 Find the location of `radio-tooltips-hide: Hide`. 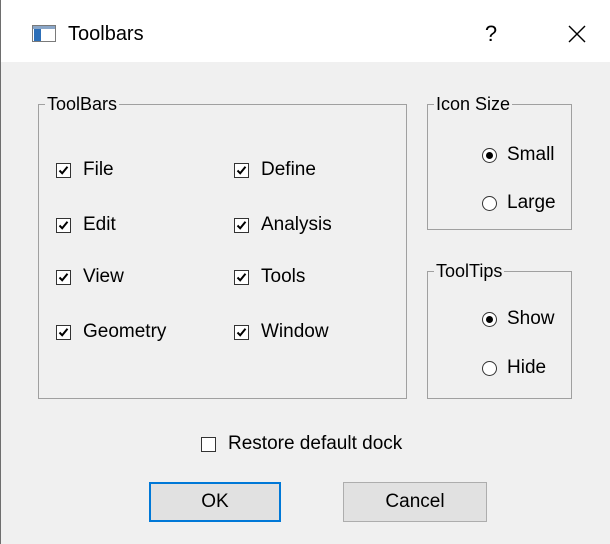

radio-tooltips-hide: Hide is located at coordinates (514, 368).